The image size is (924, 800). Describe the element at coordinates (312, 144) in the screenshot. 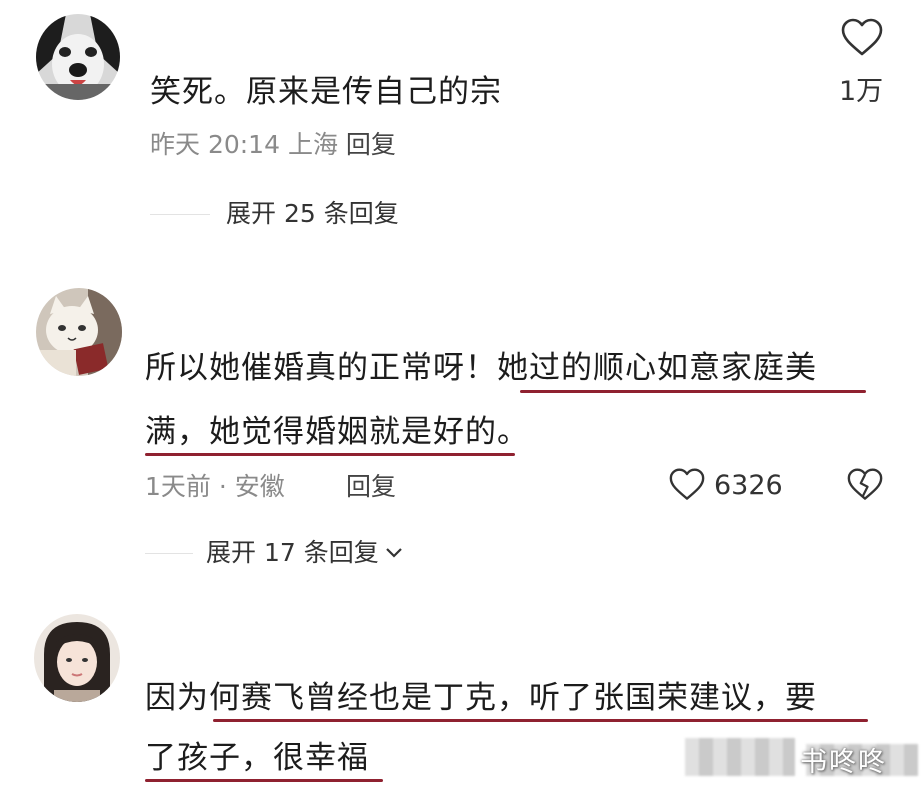

I see `comment-location: 上海` at that location.